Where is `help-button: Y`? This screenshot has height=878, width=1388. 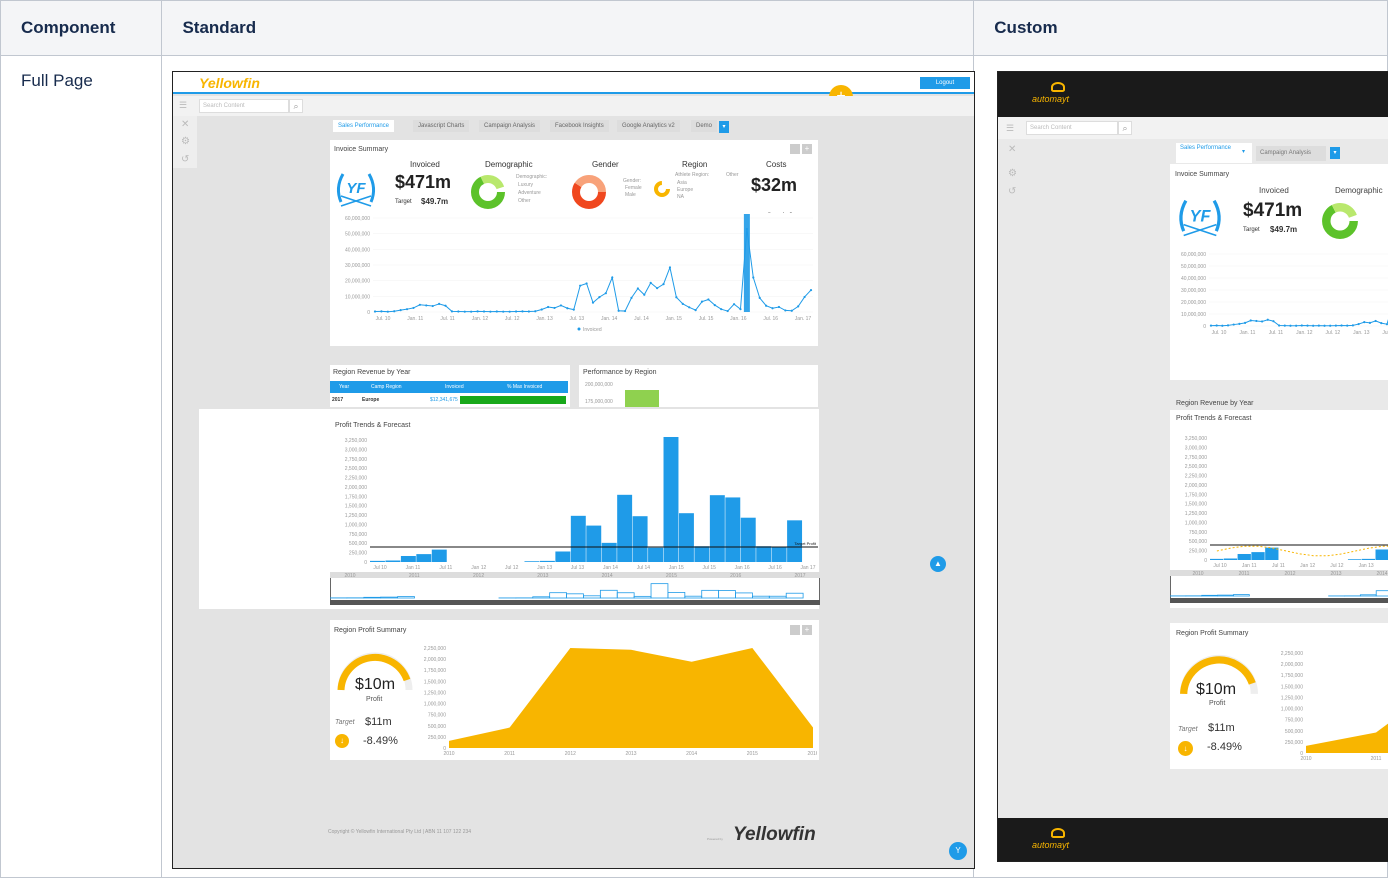
help-button: Y is located at coordinates (958, 851).